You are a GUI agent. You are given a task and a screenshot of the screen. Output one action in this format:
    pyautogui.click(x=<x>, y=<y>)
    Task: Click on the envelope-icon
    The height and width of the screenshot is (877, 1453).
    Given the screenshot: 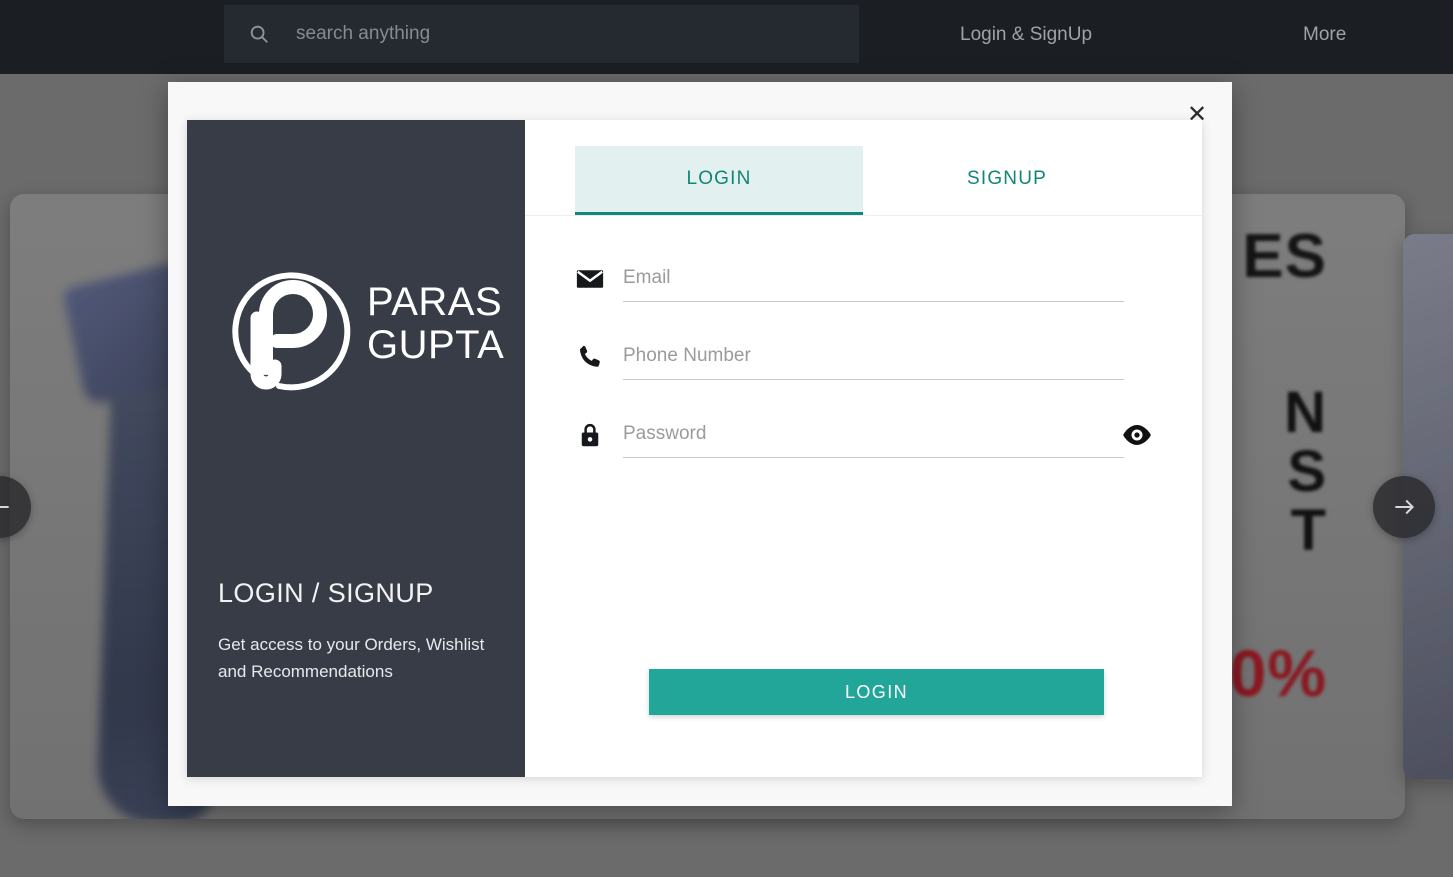 What is the action you would take?
    pyautogui.click(x=590, y=279)
    